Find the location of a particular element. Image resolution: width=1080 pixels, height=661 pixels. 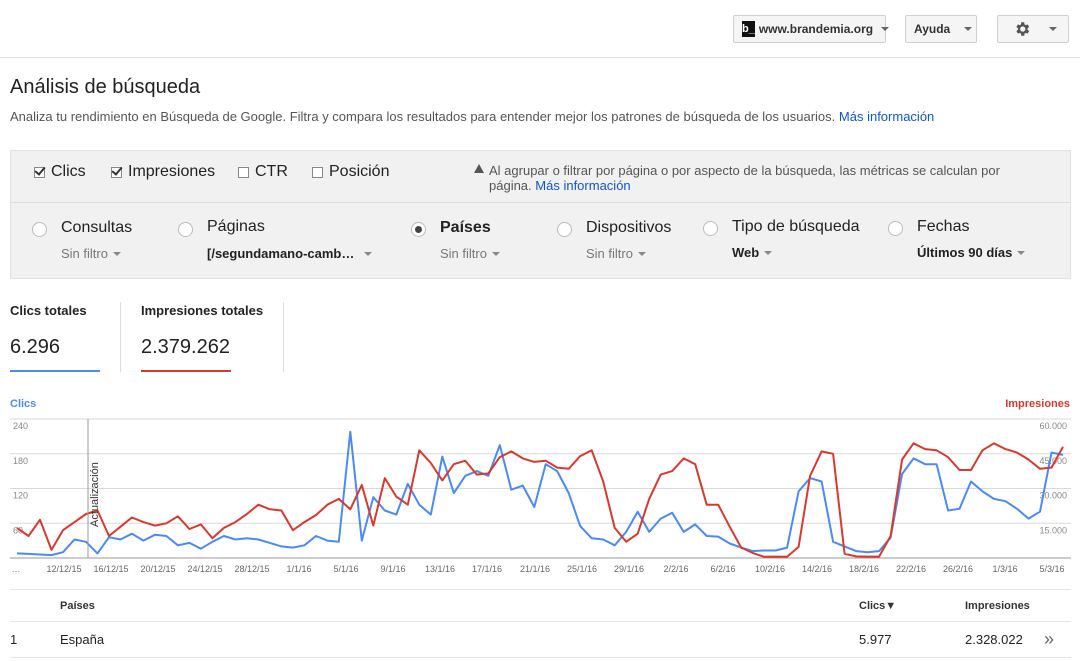

x-tick-label: 18/2/16 is located at coordinates (864, 569).